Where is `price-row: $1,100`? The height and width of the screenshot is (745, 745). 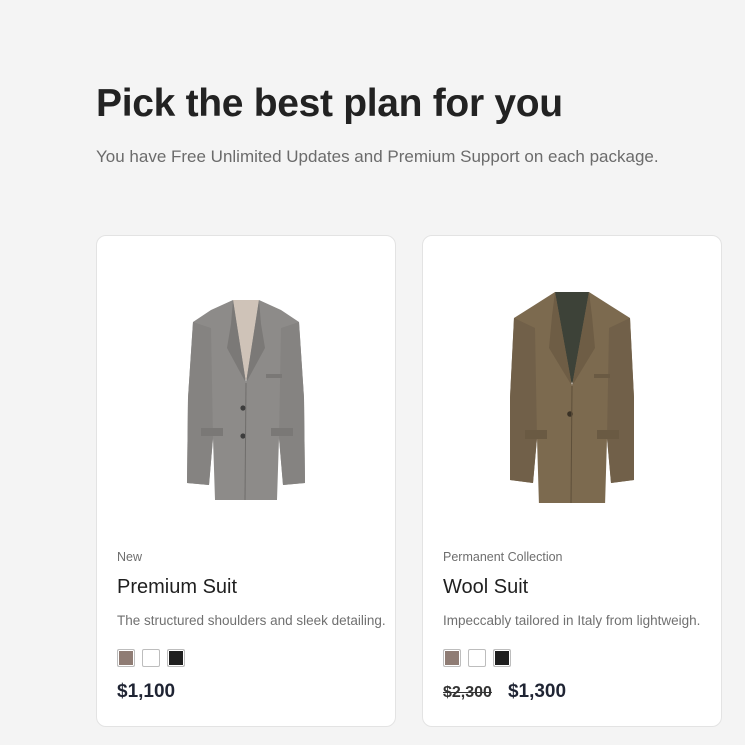
price-row: $1,100 is located at coordinates (146, 692).